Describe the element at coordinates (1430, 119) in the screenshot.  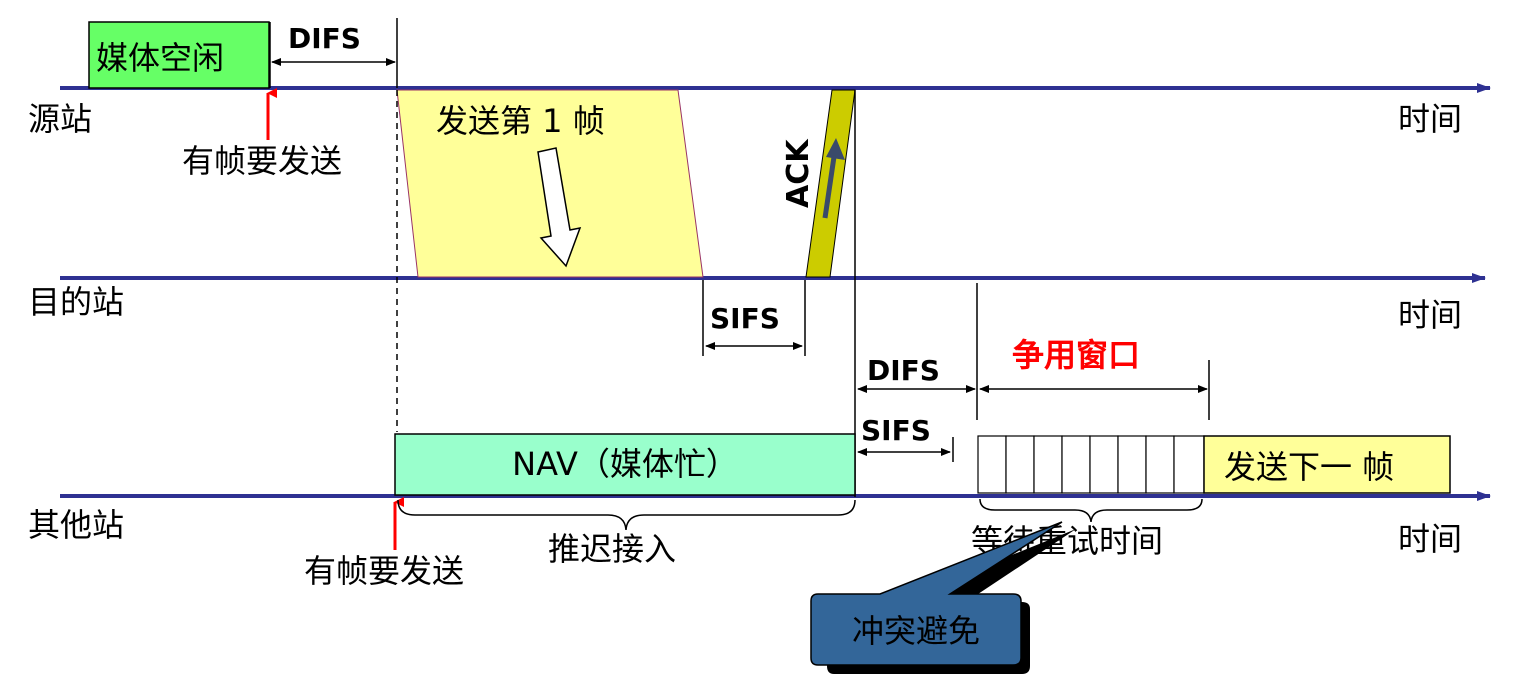
I see `time-label-source: 时间` at that location.